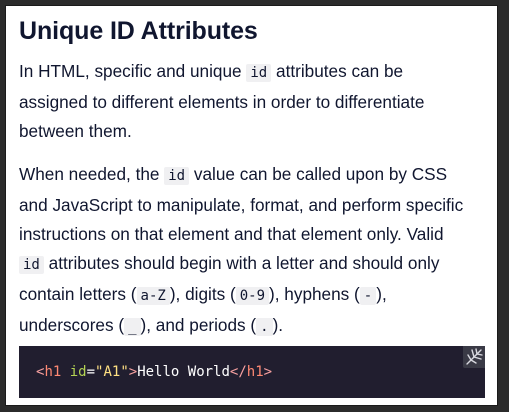 Image resolution: width=509 pixels, height=412 pixels. What do you see at coordinates (252, 296) in the screenshot?
I see `inline-code: 0-9` at bounding box center [252, 296].